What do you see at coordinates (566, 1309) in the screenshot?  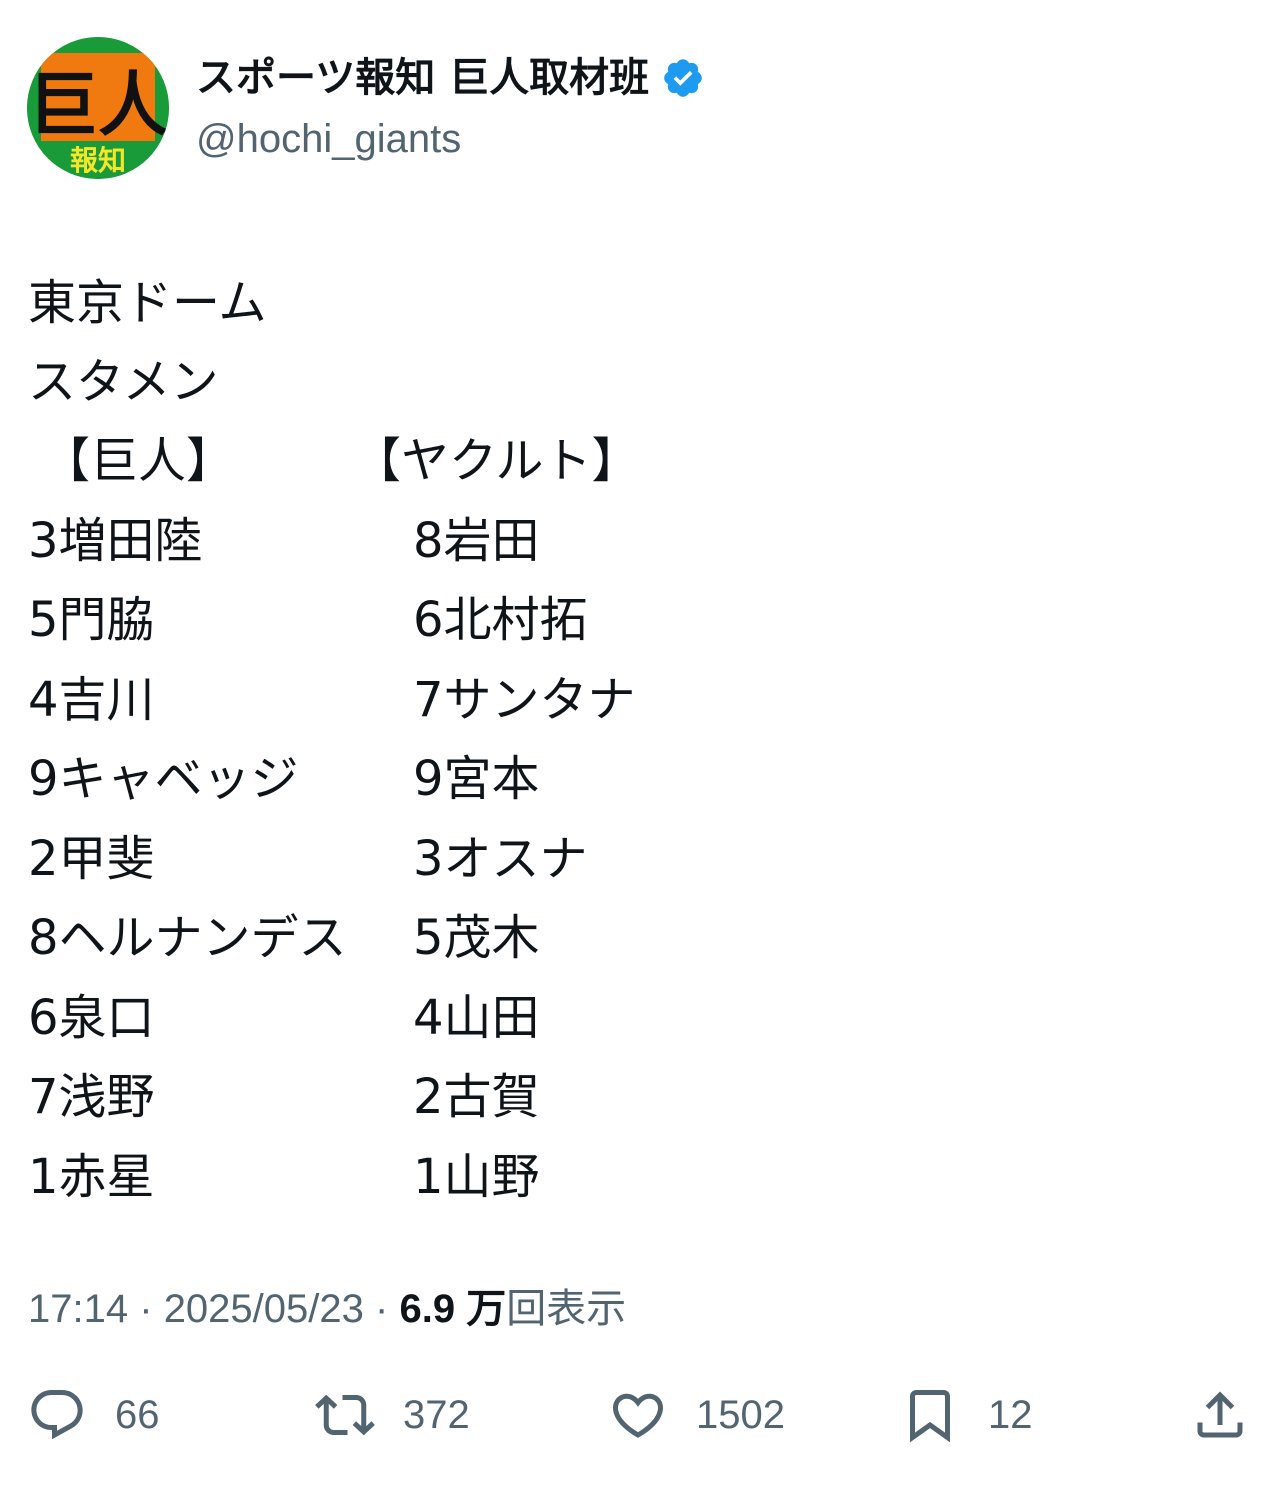 I see `views-label: 回表示` at bounding box center [566, 1309].